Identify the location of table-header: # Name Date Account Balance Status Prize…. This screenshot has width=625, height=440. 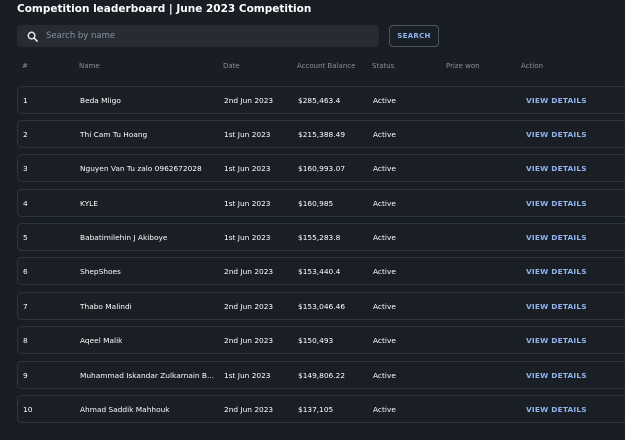
(321, 69).